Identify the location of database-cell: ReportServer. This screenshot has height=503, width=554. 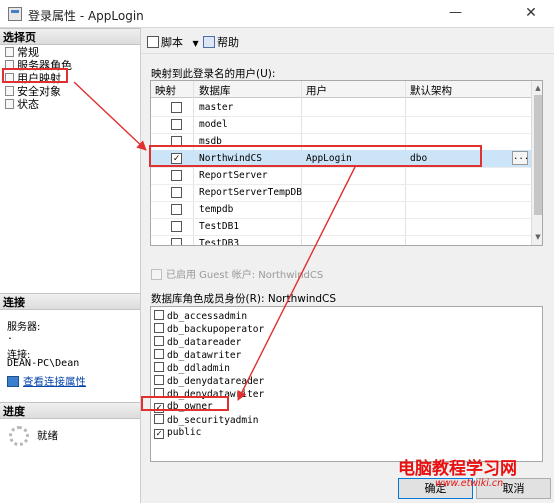
(233, 175).